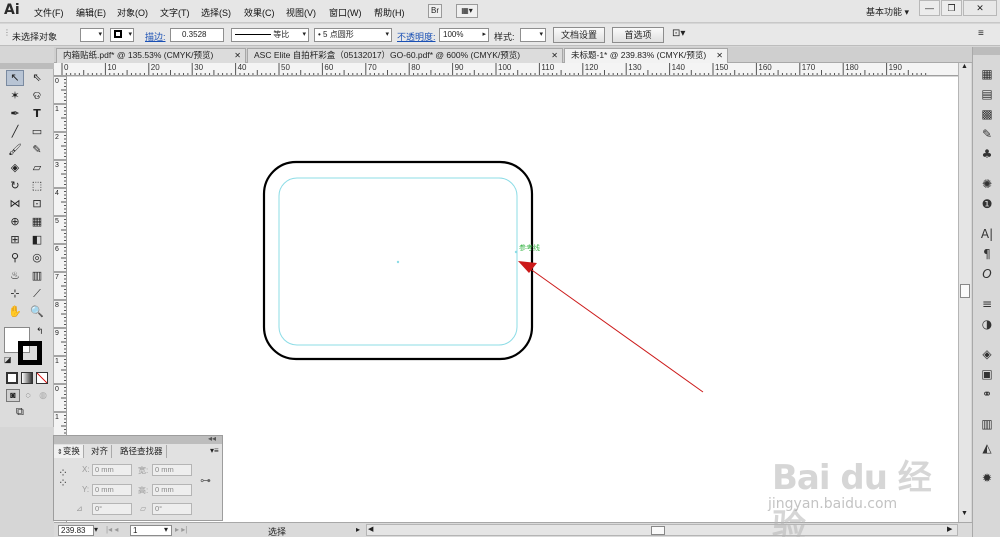 This screenshot has height=537, width=1000. What do you see at coordinates (172, 490) in the screenshot?
I see `height-field: 0 mm` at bounding box center [172, 490].